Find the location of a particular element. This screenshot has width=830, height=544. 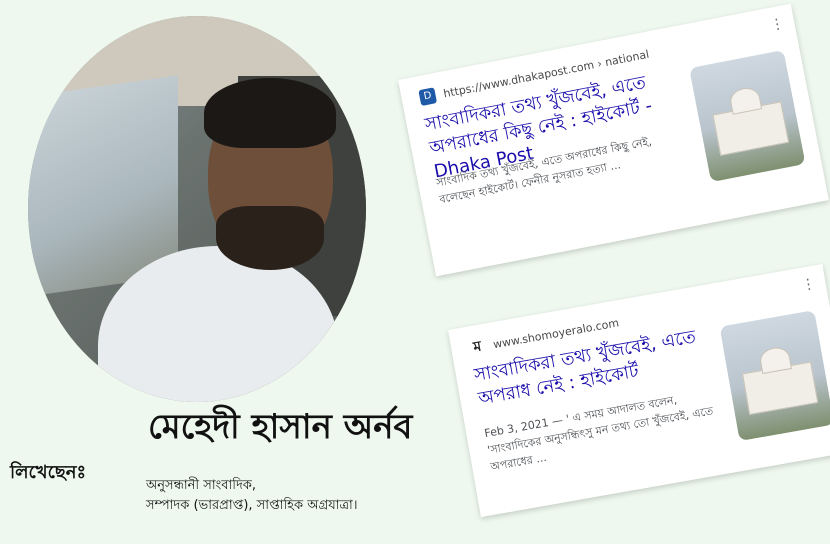

author-role: অনুসন্ধানী সাংবাদিক, is located at coordinates (201, 485).